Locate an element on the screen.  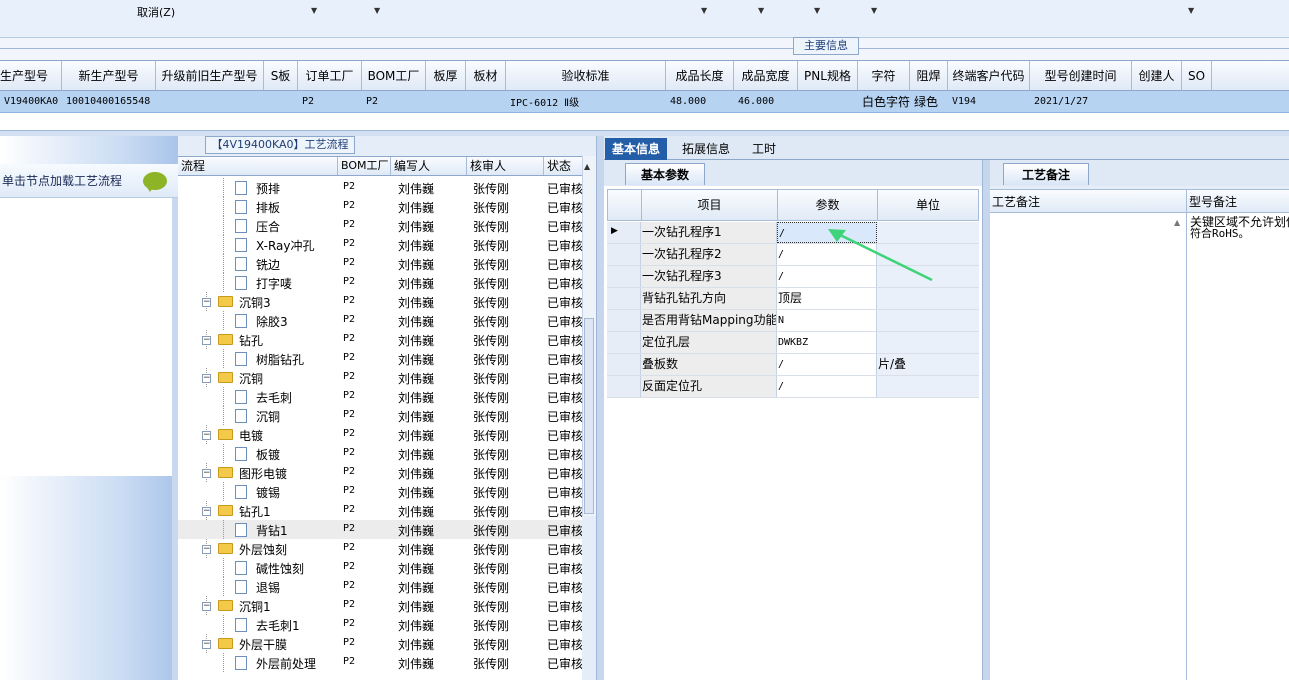
grid-cell: 48.000 is located at coordinates (700, 101).